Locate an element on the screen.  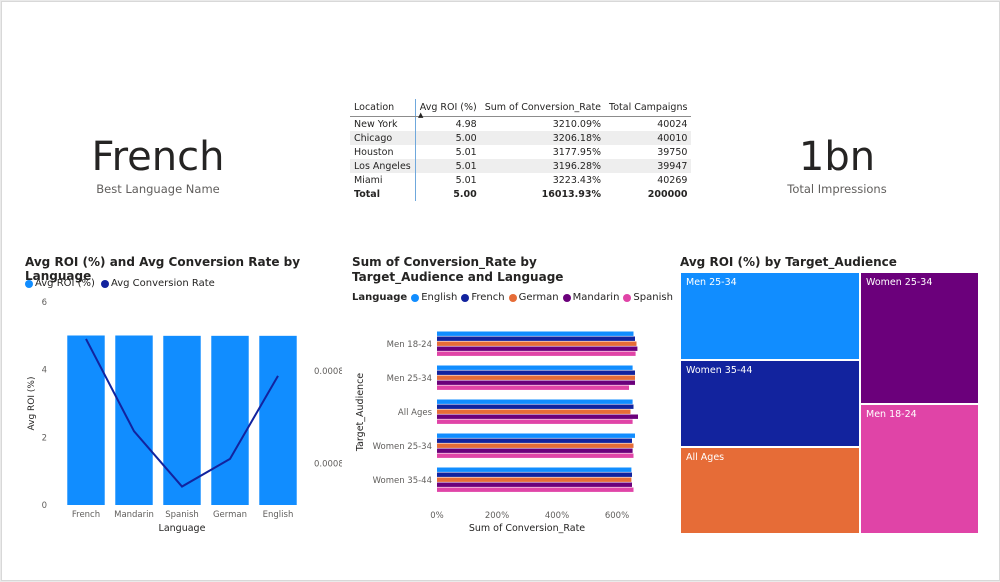
y-axis-tick-label: Women 35-44 is located at coordinates (402, 481).